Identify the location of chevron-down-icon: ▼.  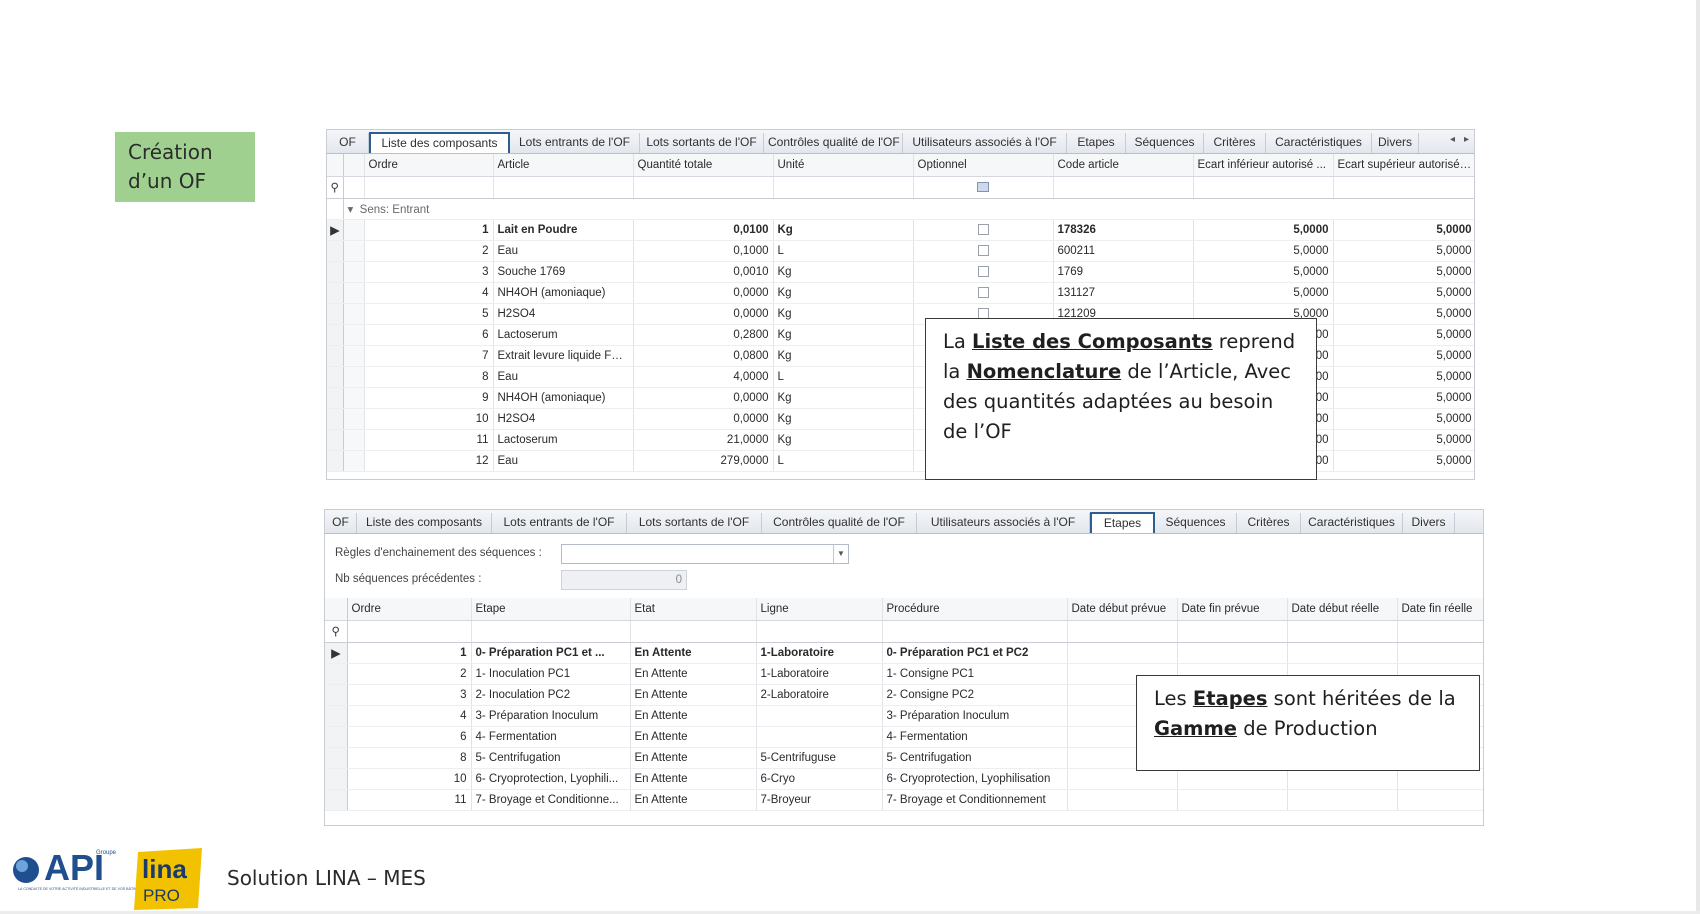
(840, 554).